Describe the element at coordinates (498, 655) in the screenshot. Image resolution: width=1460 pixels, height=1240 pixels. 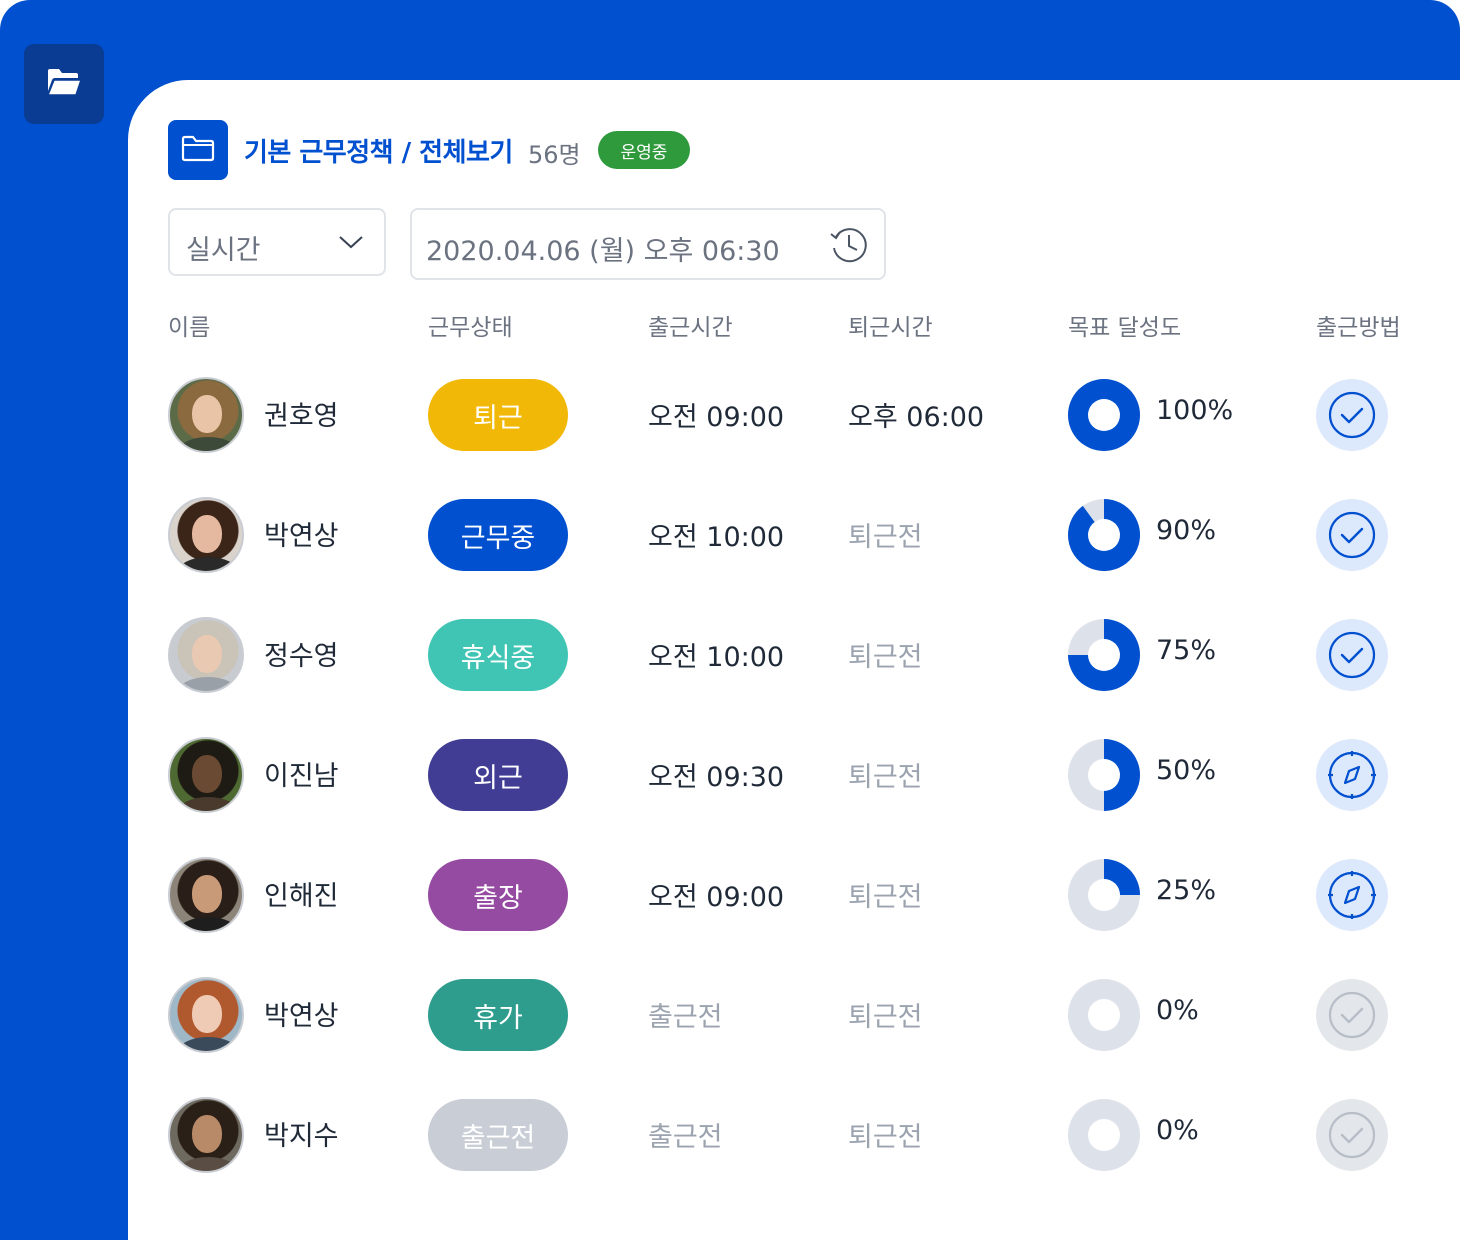
I see `status-pill: 휴식중` at that location.